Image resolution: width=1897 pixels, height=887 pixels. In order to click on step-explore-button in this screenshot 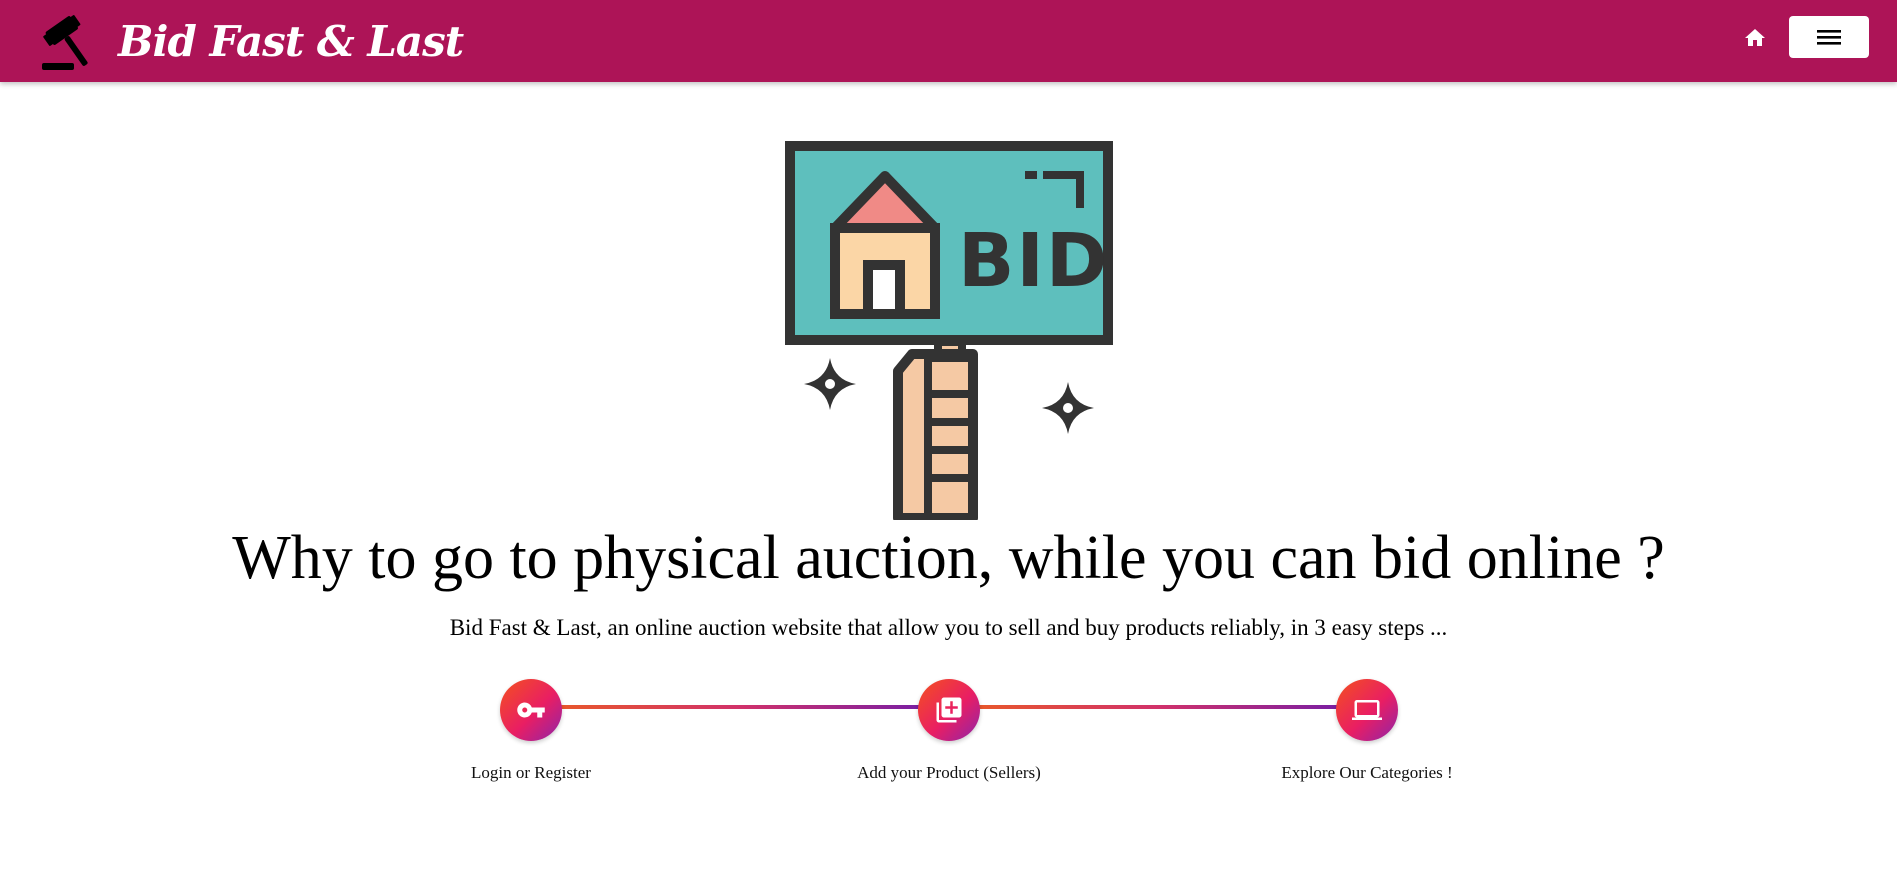, I will do `click(1367, 710)`.